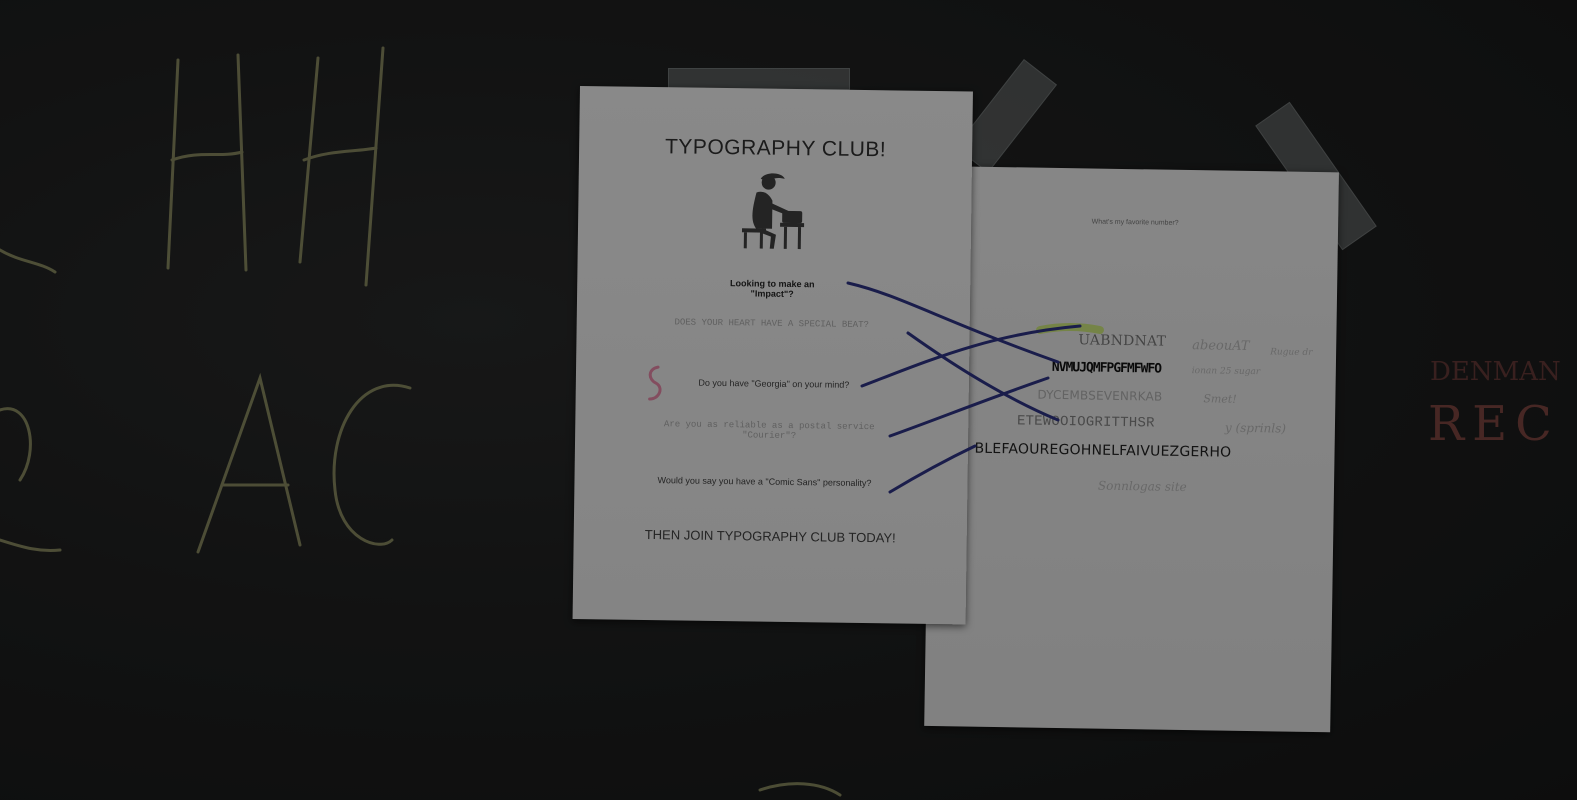 This screenshot has width=1577, height=800. I want to click on handwritten-note: y (sprinls), so click(1255, 428).